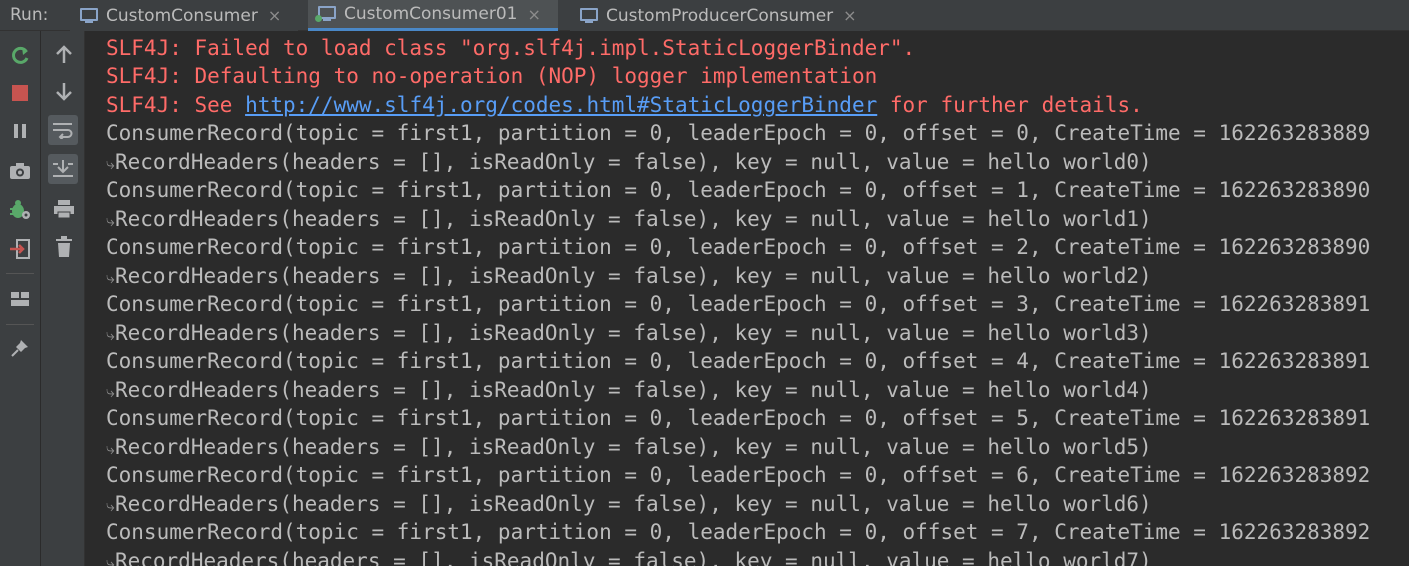 The image size is (1409, 566). I want to click on run-toolbar-left, so click(20, 298).